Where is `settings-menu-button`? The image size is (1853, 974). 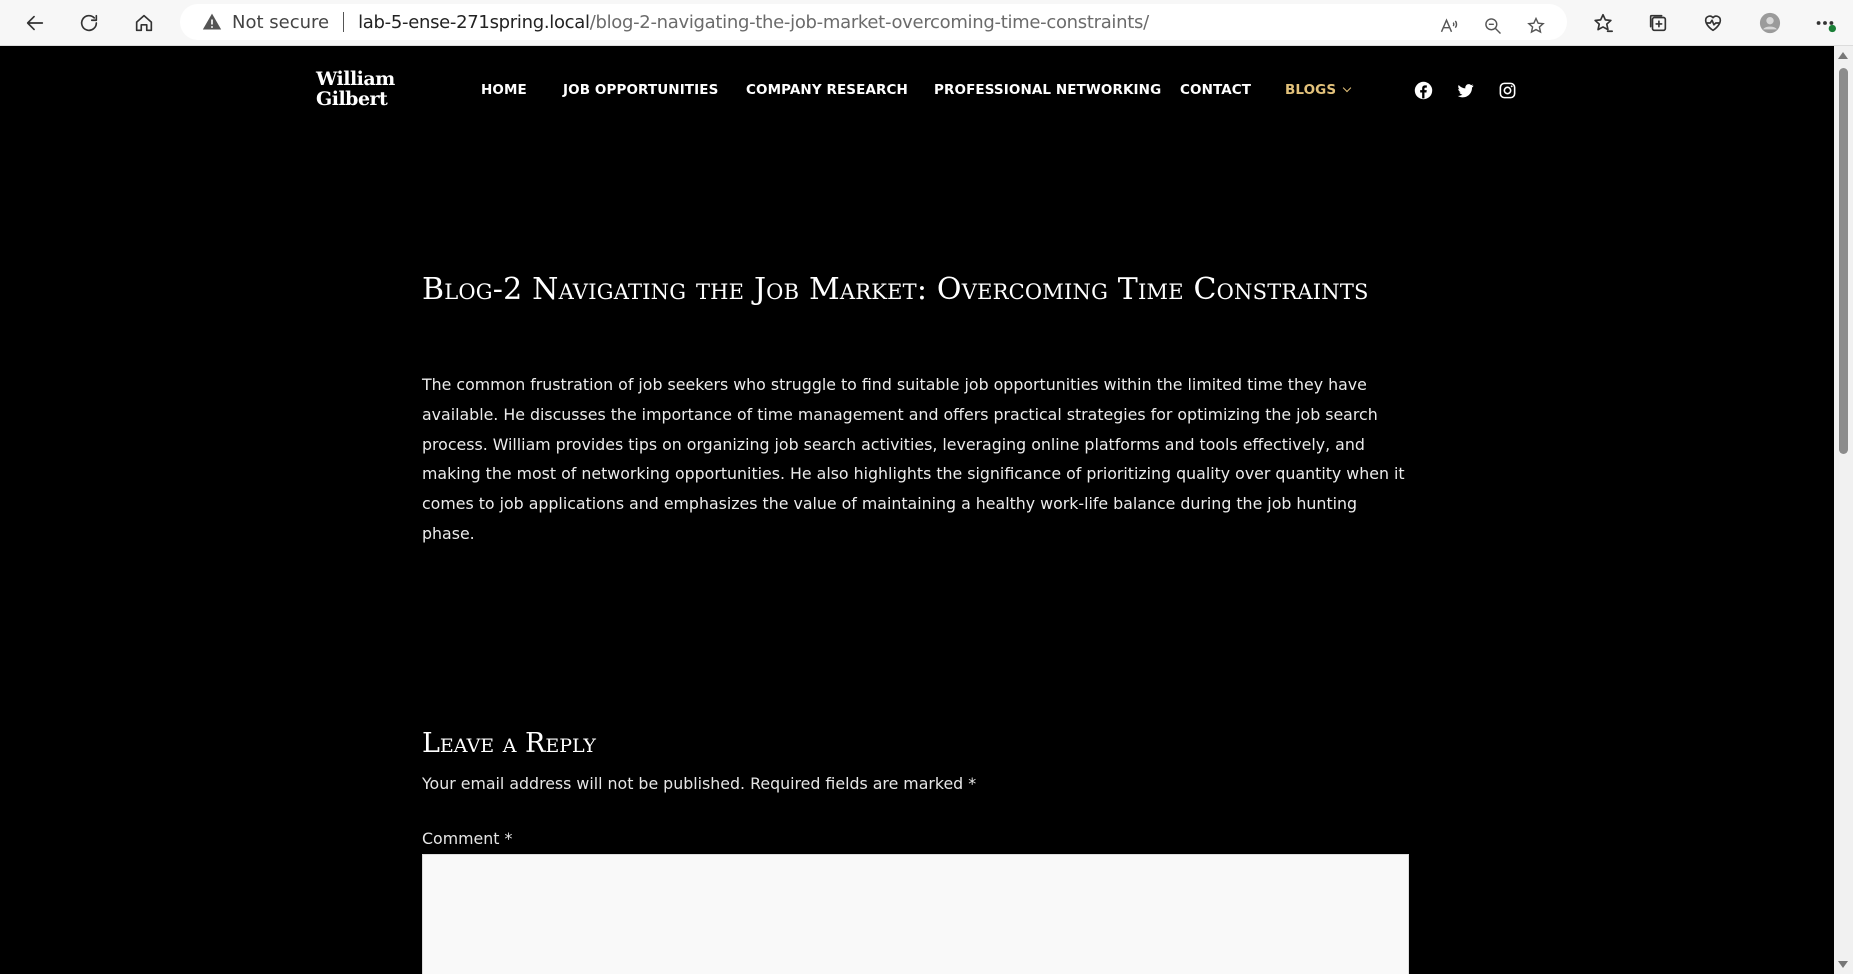
settings-menu-button is located at coordinates (1825, 23).